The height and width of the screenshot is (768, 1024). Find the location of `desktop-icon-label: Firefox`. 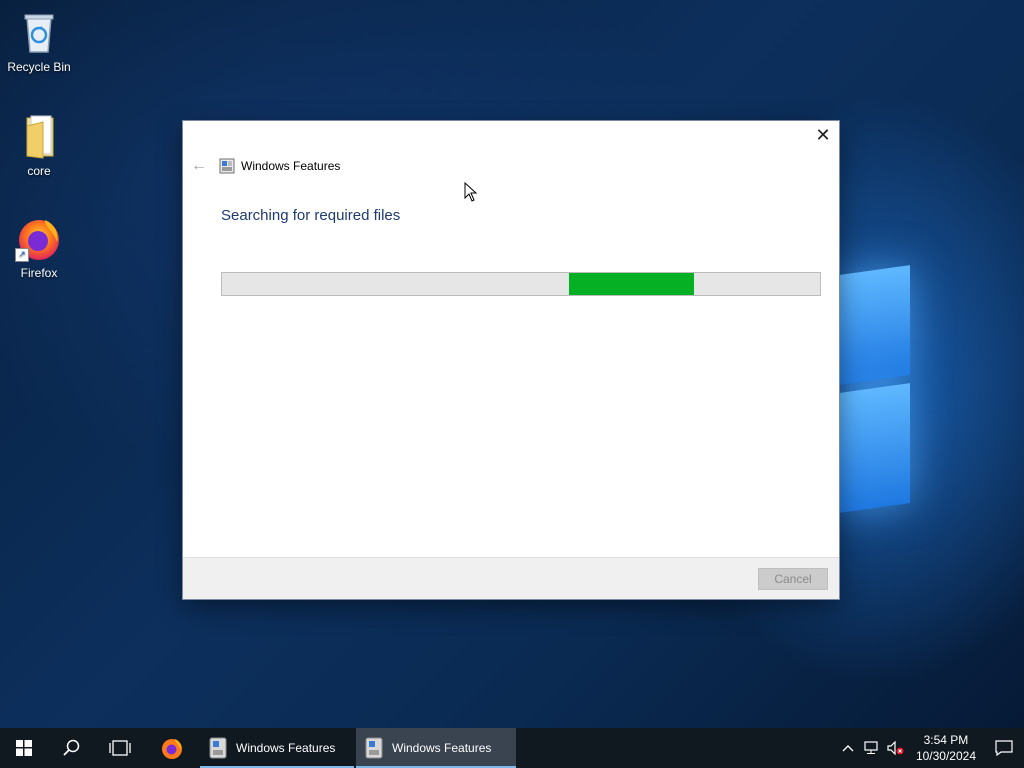

desktop-icon-label: Firefox is located at coordinates (39, 273).